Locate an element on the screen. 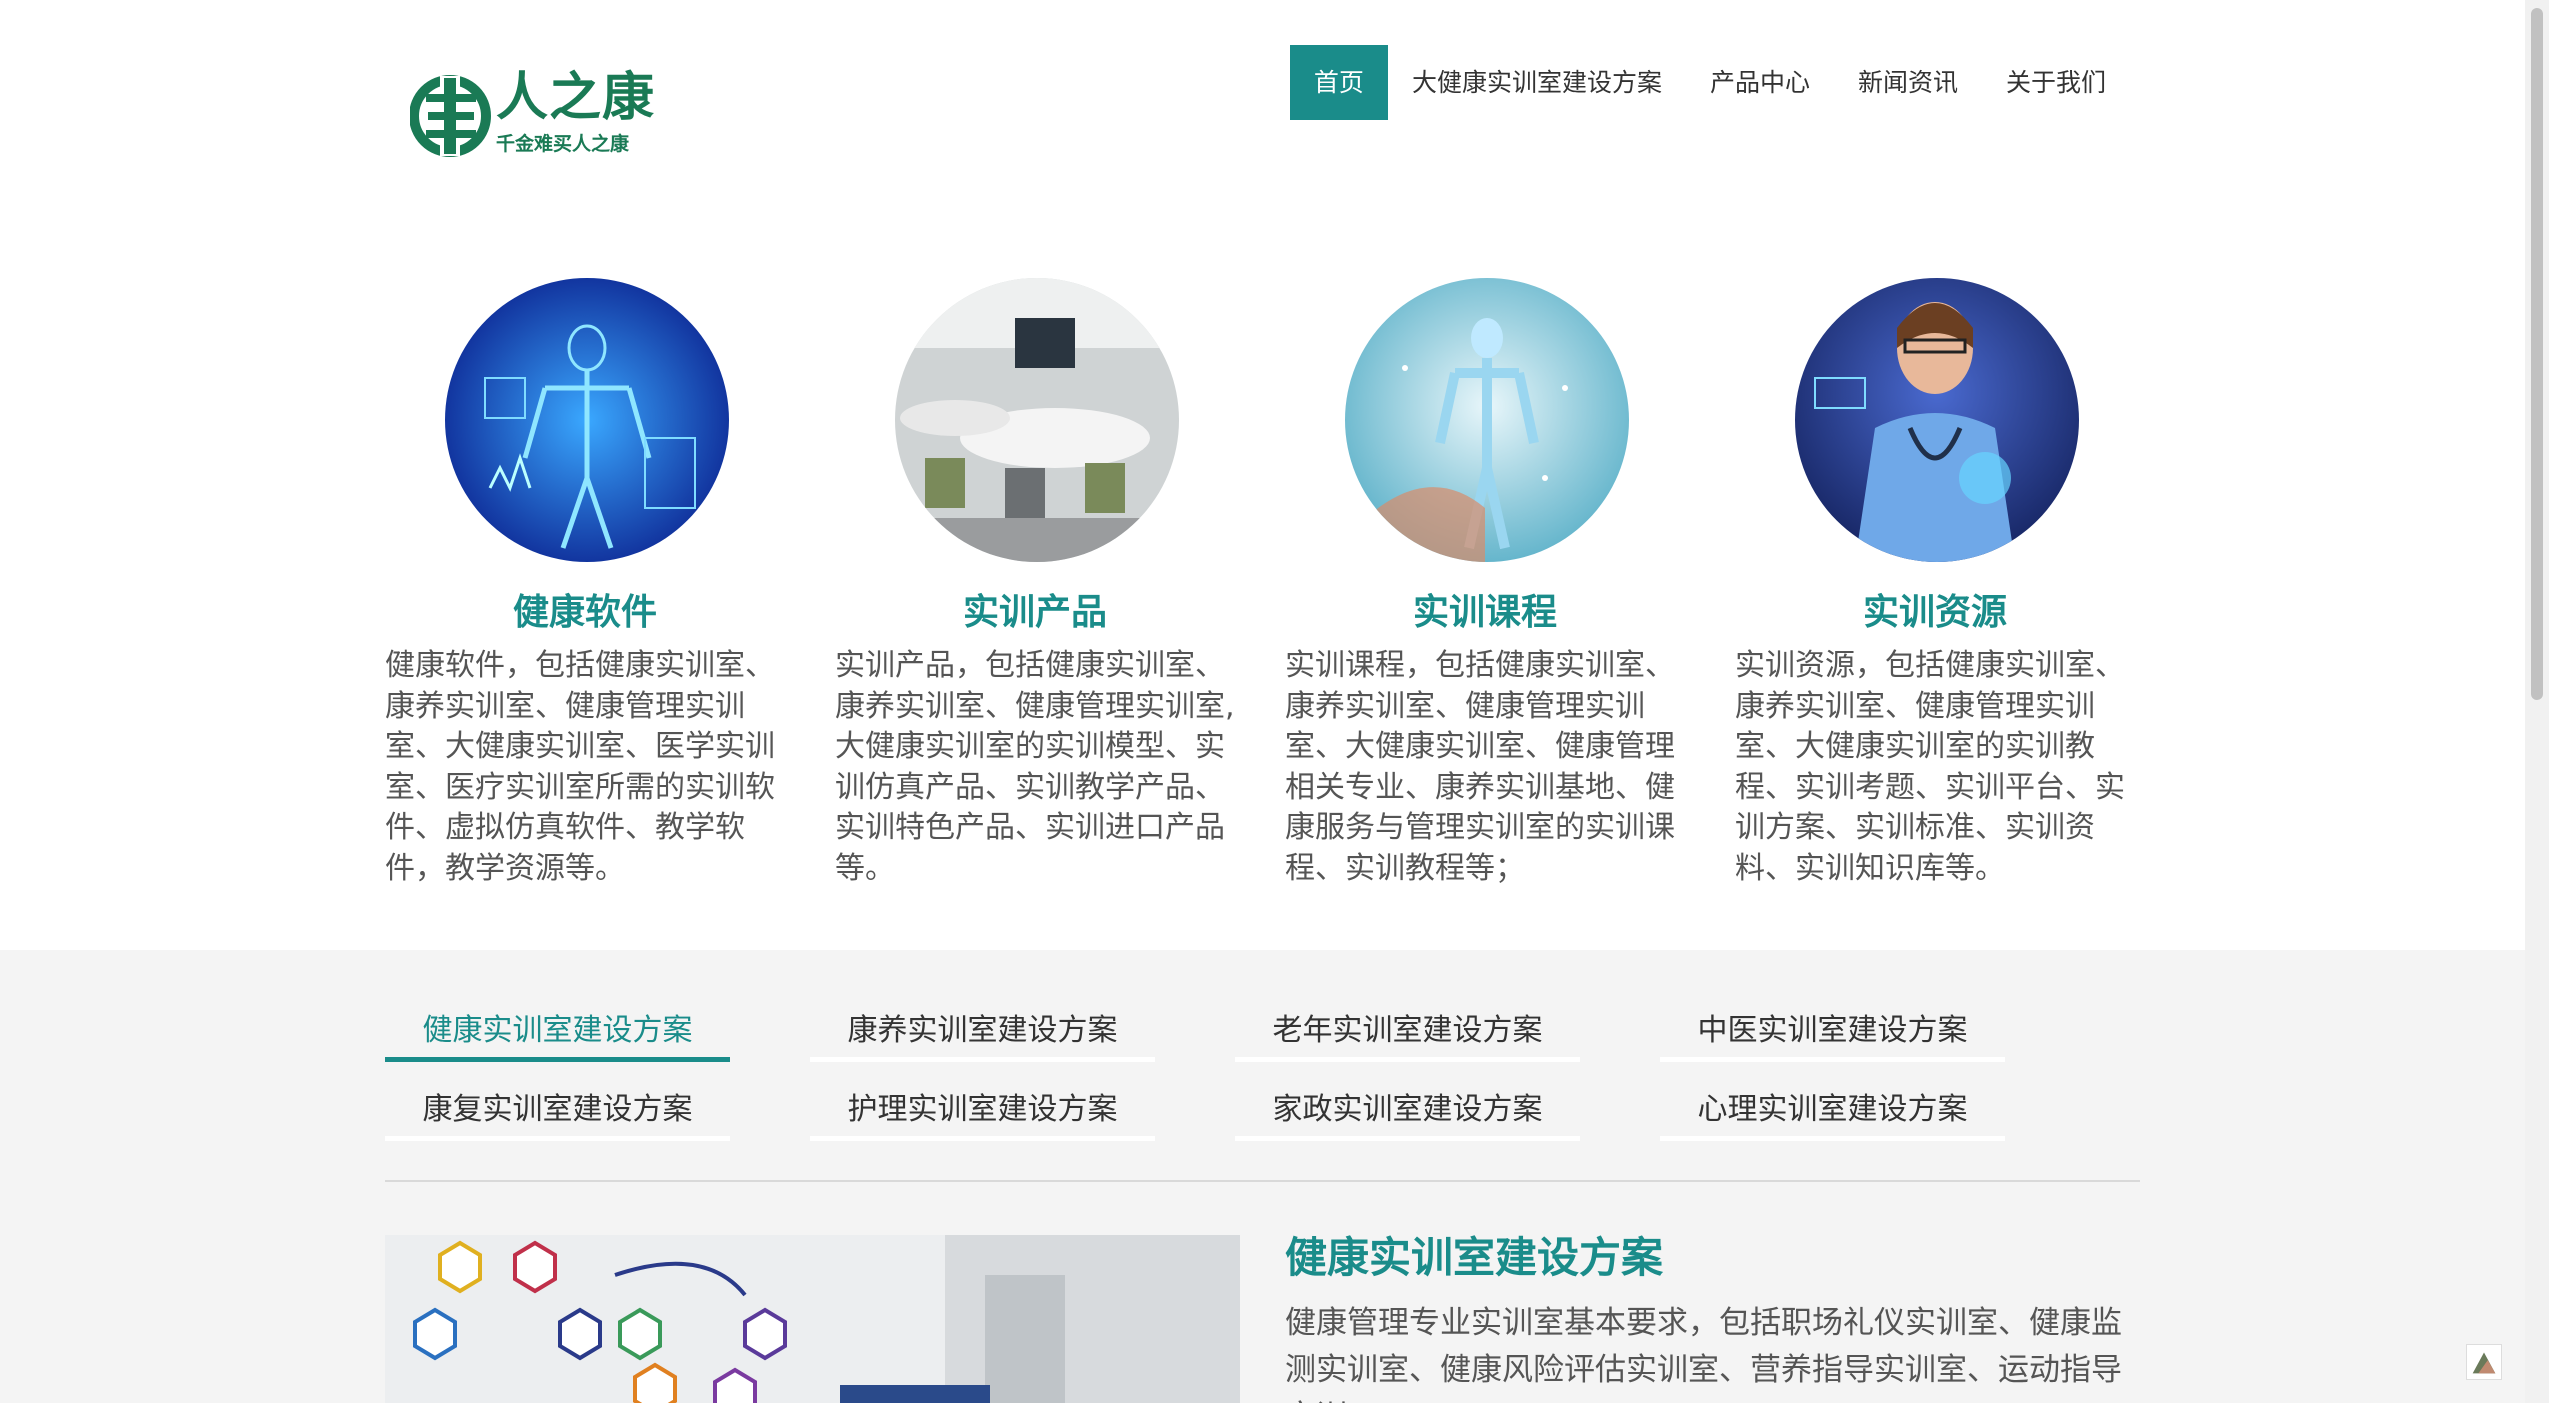  site-logo: 人之康 千金难买人之康 is located at coordinates (532, 122).